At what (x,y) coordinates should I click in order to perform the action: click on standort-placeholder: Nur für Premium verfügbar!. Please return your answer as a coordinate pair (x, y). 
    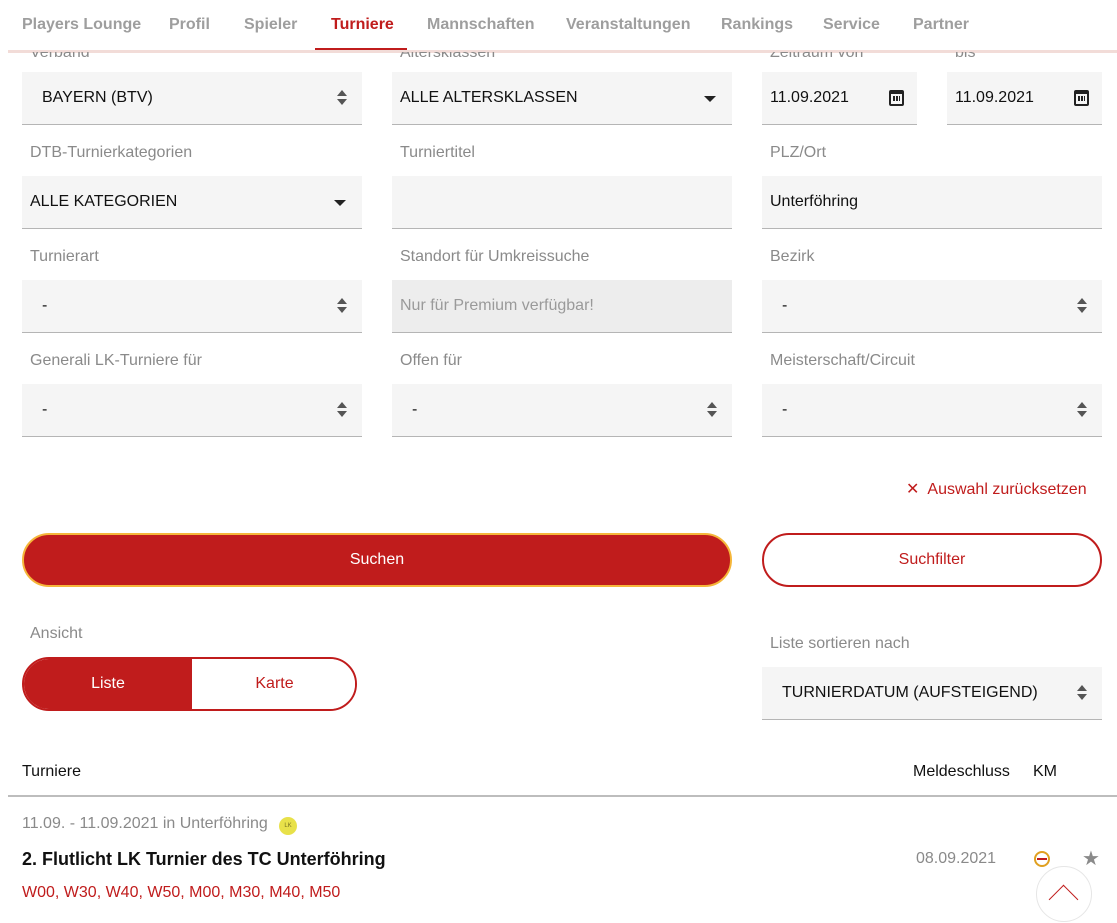
    Looking at the image, I should click on (497, 305).